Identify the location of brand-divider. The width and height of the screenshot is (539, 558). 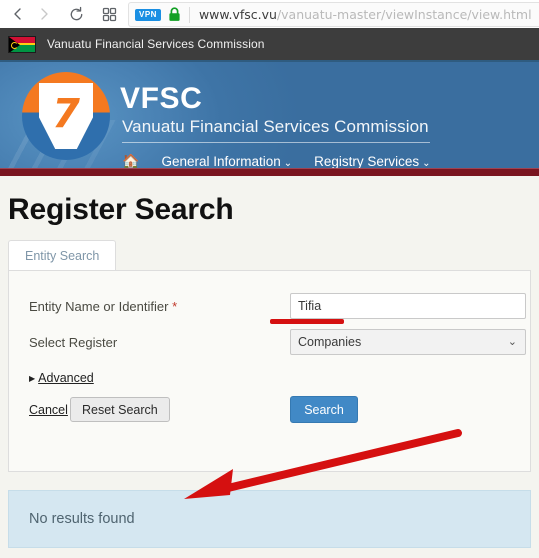
(276, 142).